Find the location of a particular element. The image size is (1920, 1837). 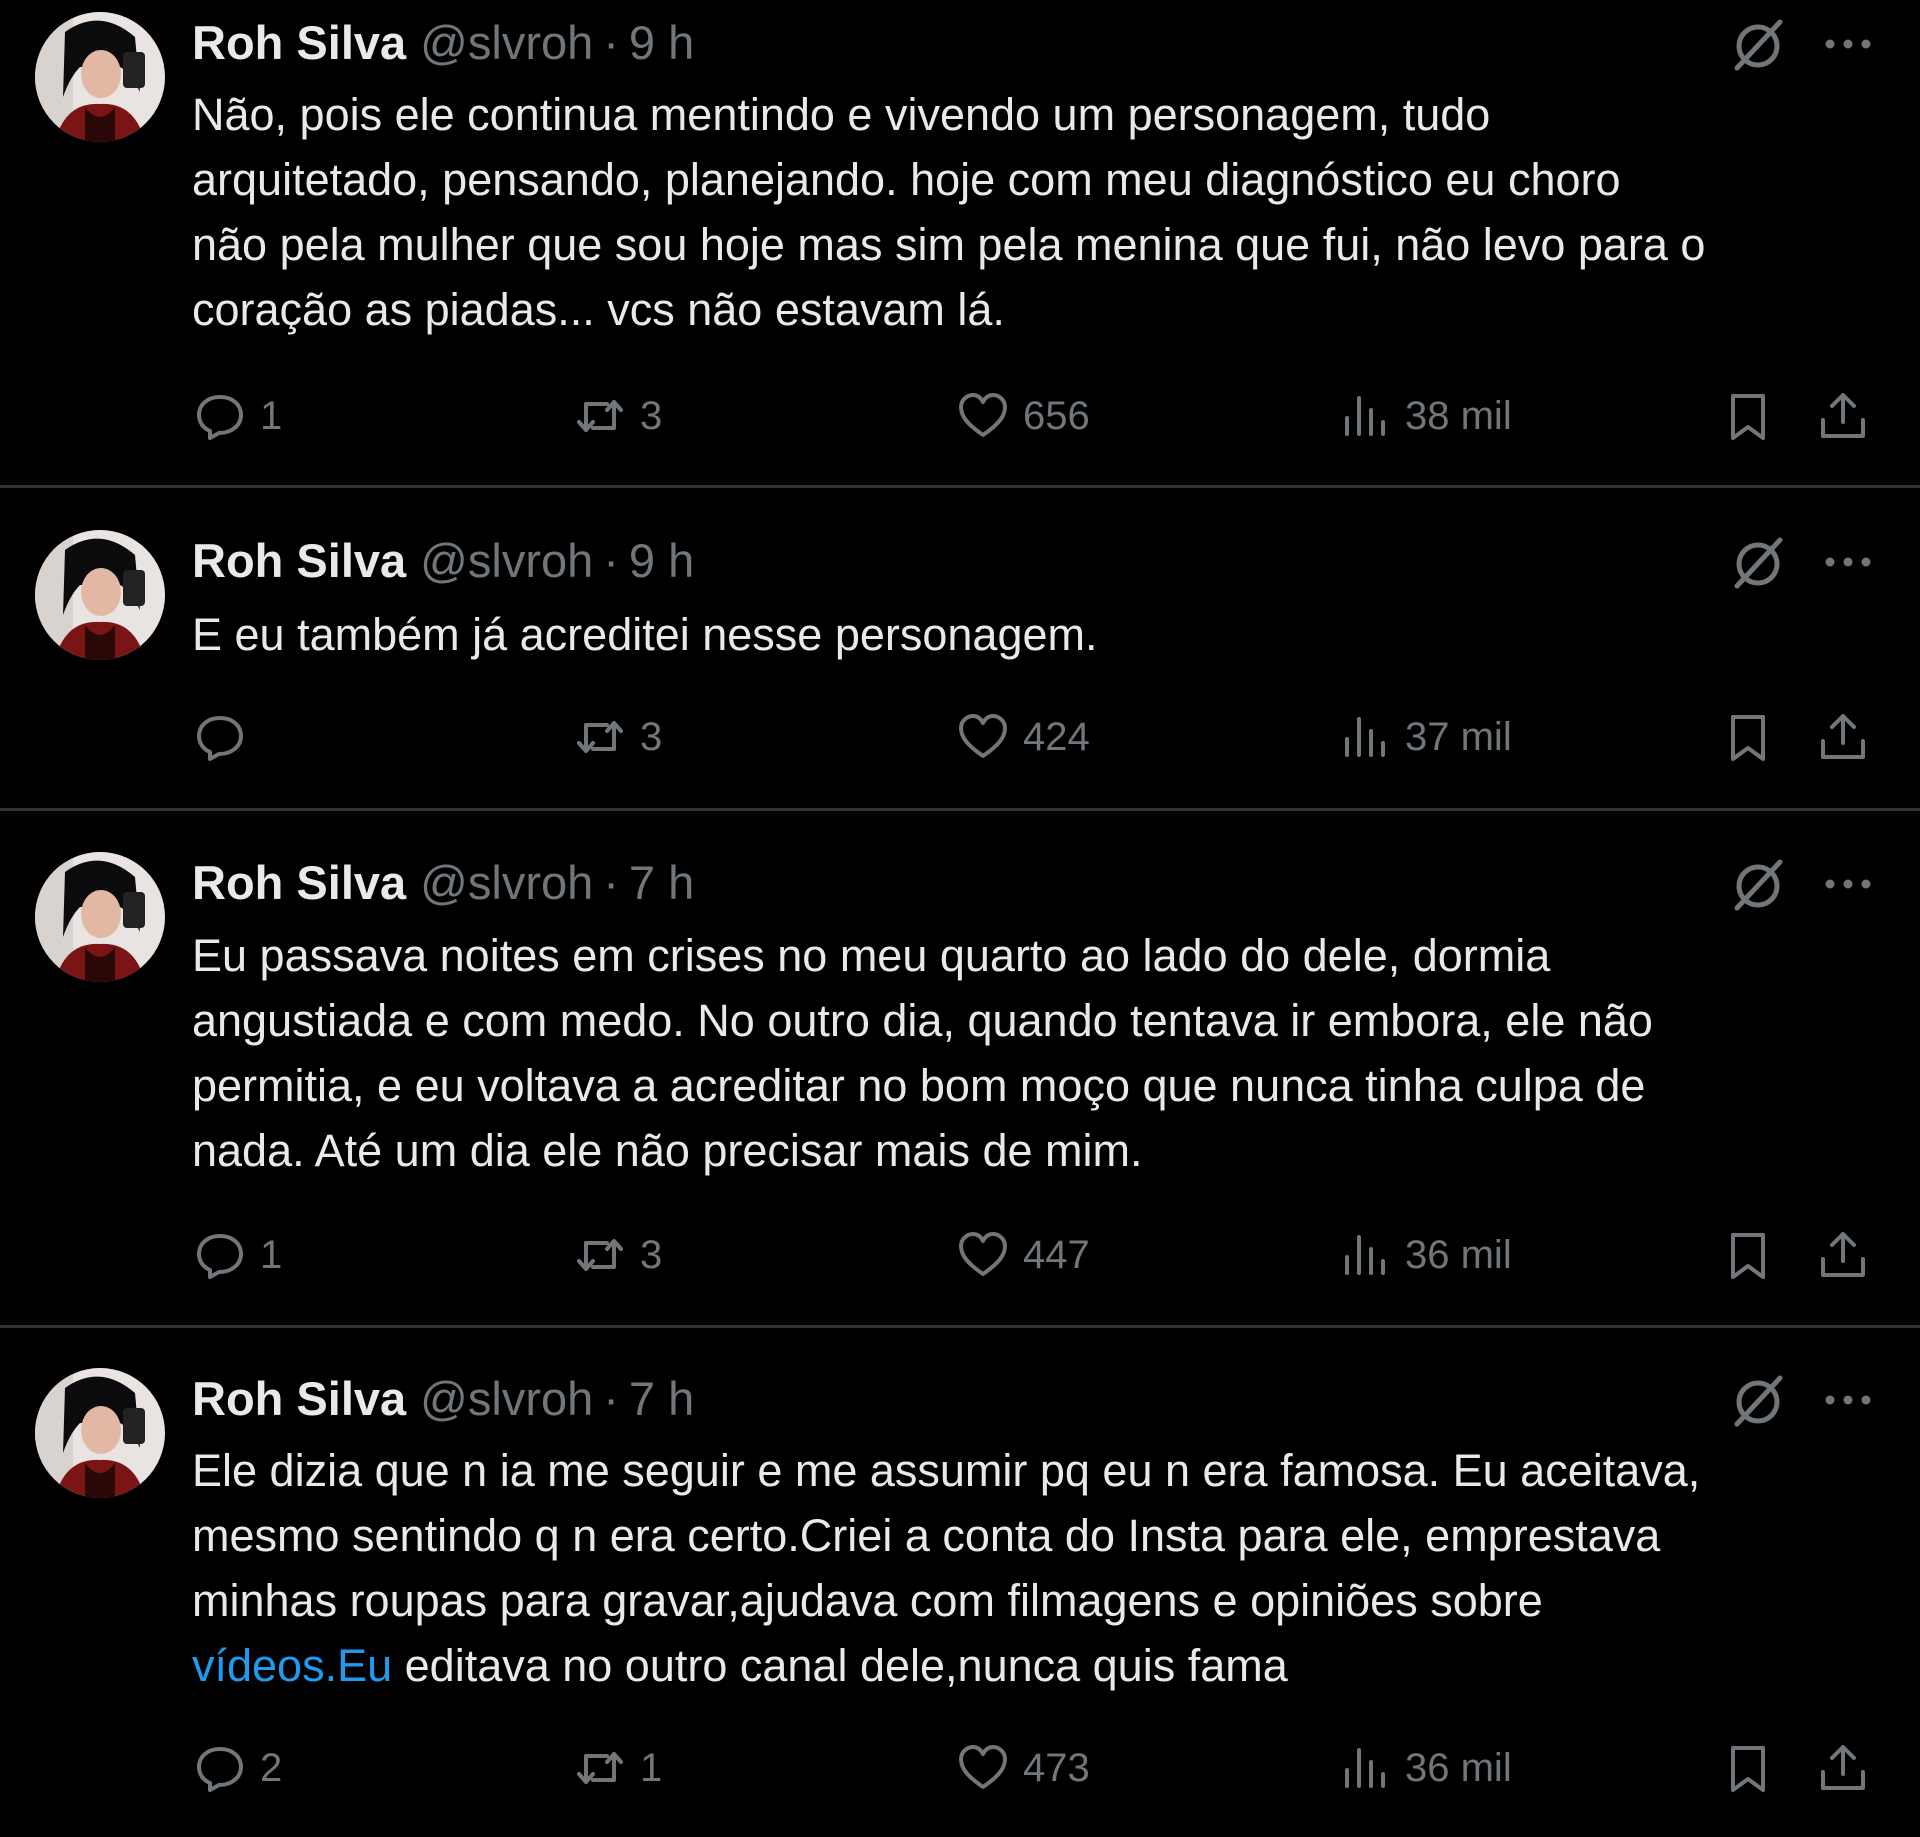

views-count: 37 mil is located at coordinates (1458, 736).